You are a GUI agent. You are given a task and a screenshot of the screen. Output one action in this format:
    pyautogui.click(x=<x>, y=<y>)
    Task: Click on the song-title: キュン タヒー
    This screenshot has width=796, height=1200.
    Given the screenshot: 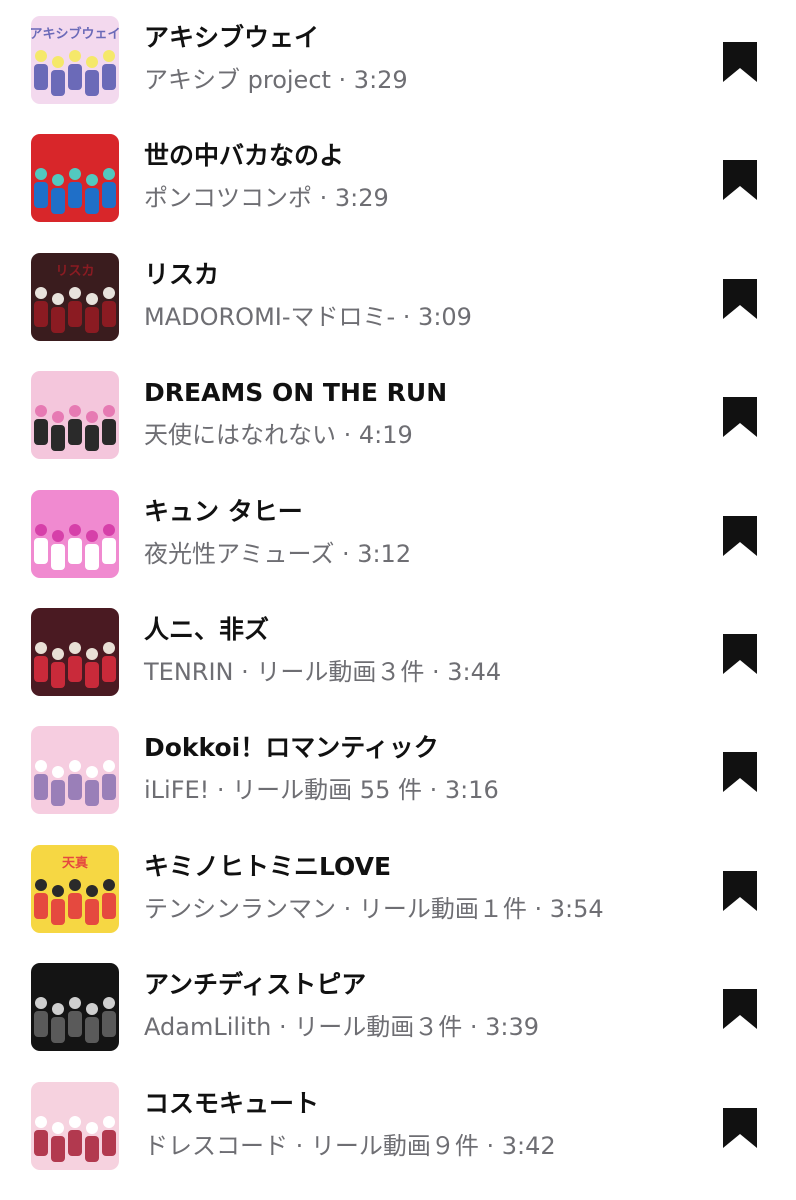 What is the action you would take?
    pyautogui.click(x=223, y=511)
    